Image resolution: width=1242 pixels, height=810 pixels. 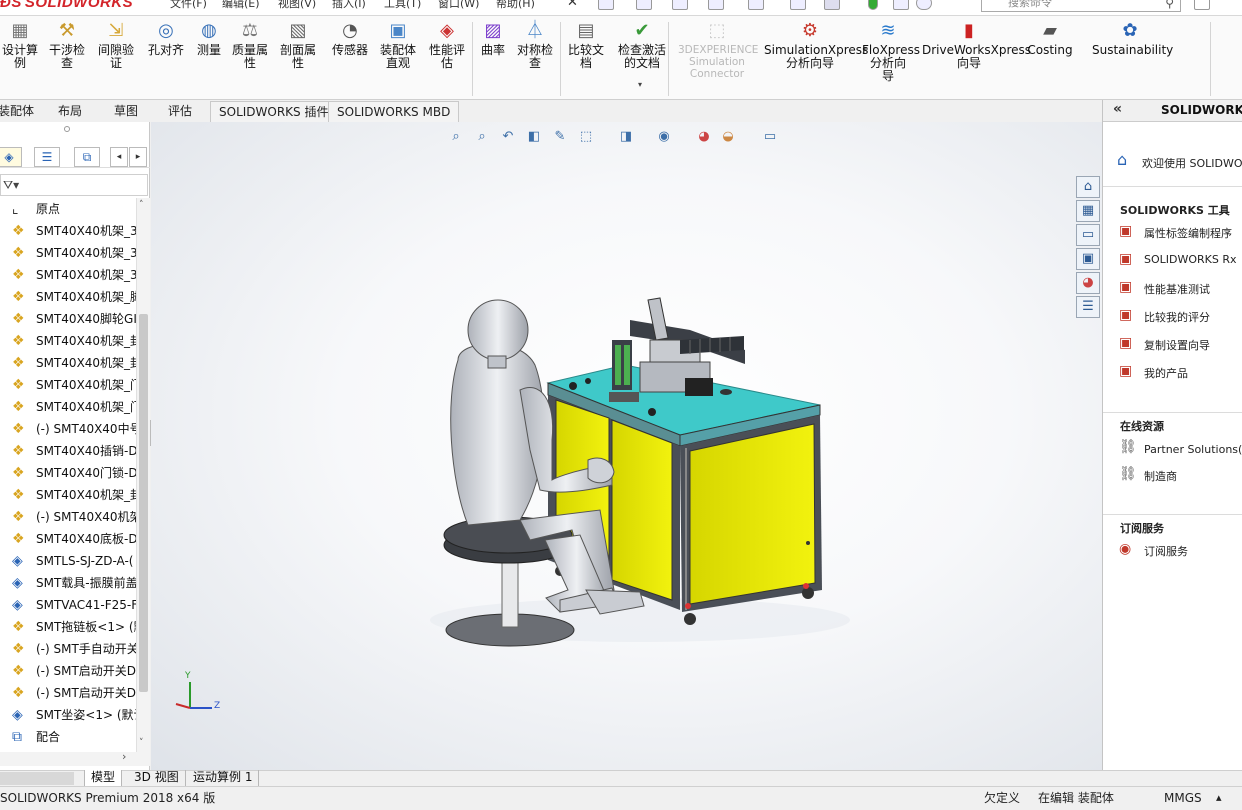 What do you see at coordinates (223, 778) in the screenshot?
I see `tab-motion-study-1: 运动算例 1` at bounding box center [223, 778].